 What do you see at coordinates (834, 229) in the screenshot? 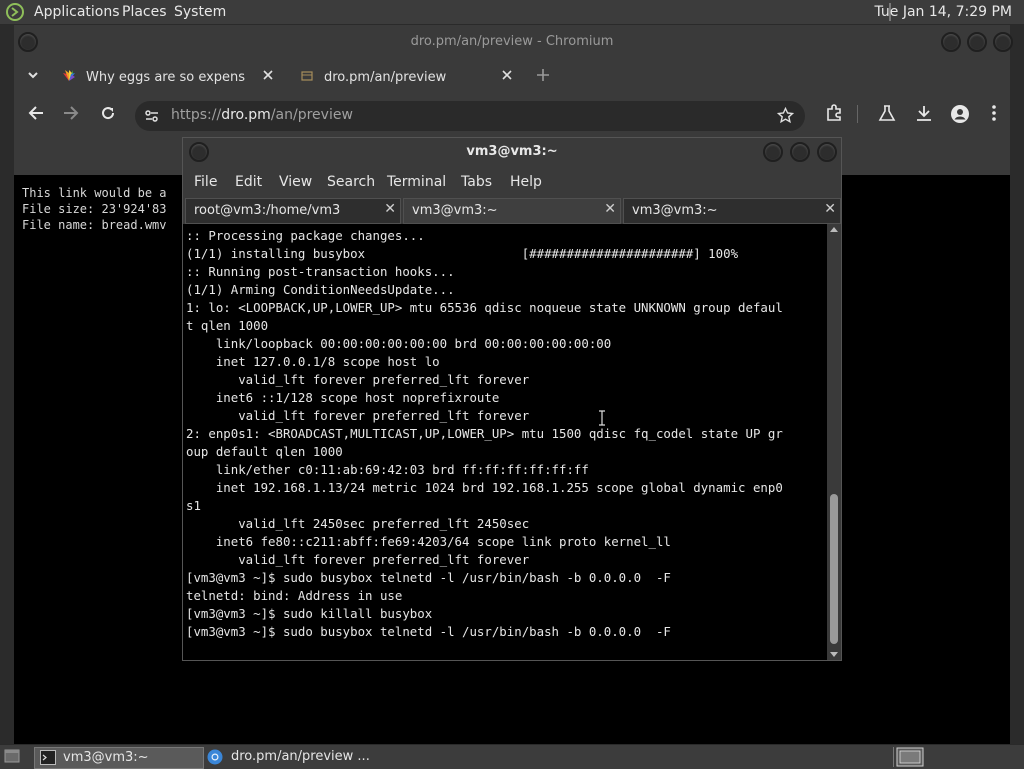
I see `scroll-up-icon` at bounding box center [834, 229].